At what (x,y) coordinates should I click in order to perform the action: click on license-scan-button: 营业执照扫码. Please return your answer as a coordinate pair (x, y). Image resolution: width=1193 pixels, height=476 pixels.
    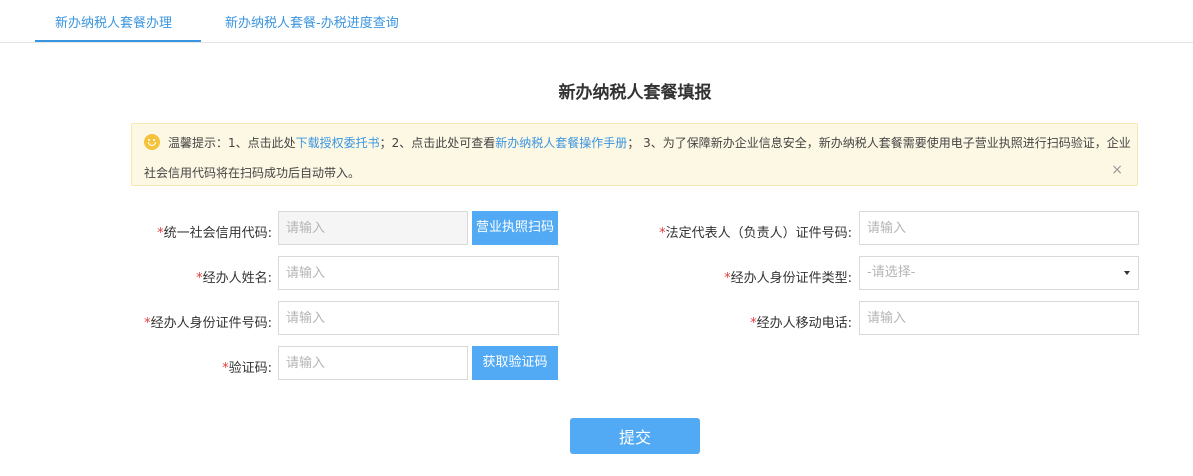
    Looking at the image, I should click on (515, 228).